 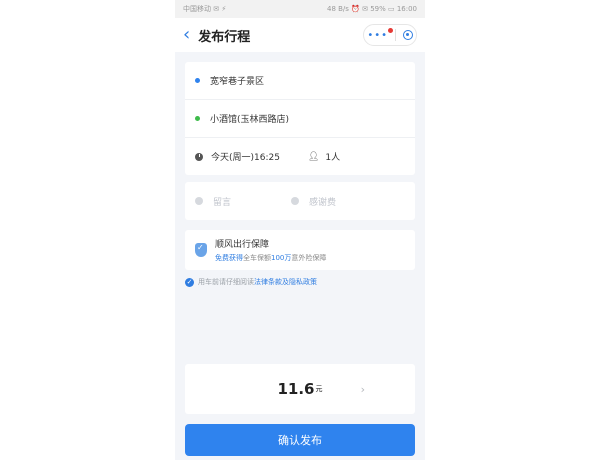 What do you see at coordinates (229, 258) in the screenshot?
I see `guarantee-free: 免费获得` at bounding box center [229, 258].